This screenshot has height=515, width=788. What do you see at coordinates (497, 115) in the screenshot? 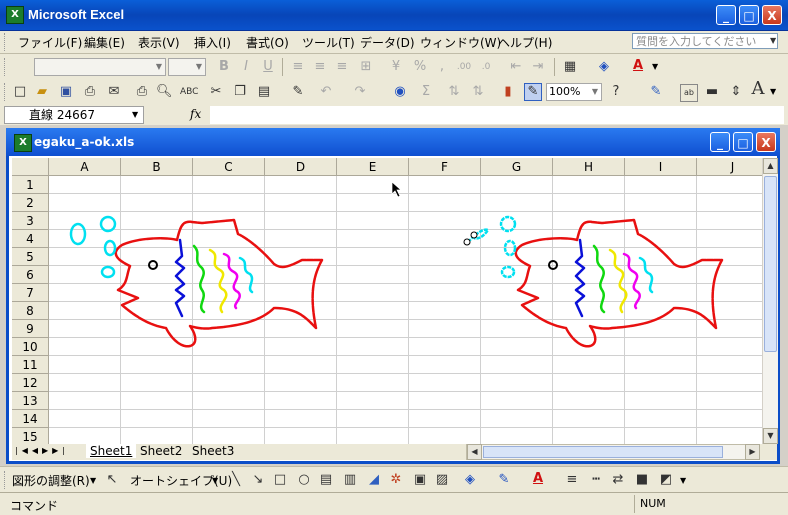
I see `formula-input` at bounding box center [497, 115].